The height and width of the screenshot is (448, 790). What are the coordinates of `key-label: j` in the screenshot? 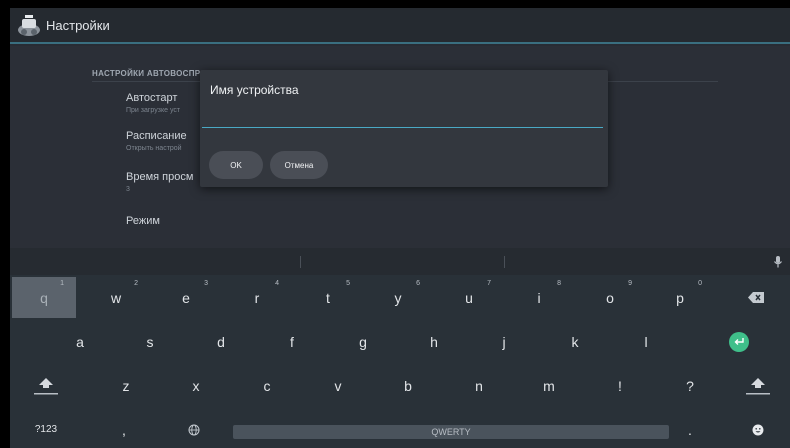 It's located at (504, 341).